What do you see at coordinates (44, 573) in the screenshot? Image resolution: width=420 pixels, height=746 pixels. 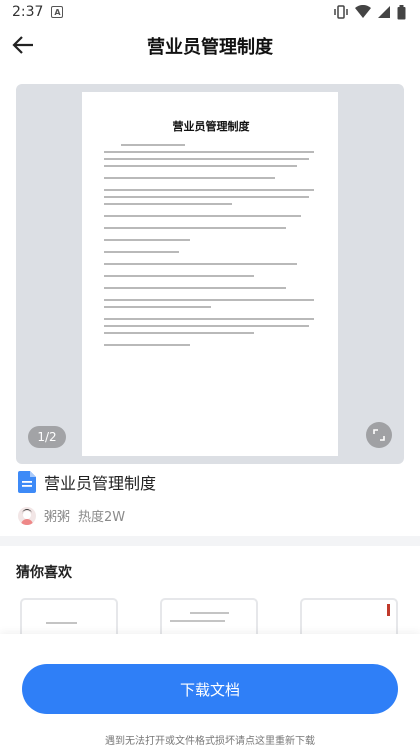 I see `recommend-title: 猜你喜欢` at bounding box center [44, 573].